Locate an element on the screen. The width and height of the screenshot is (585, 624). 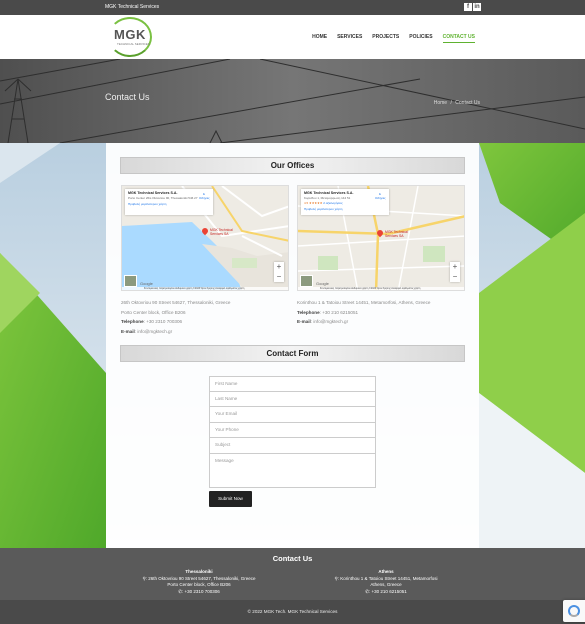
page-hero: Contact Us Home / Contact Us is located at coordinates (292, 101).